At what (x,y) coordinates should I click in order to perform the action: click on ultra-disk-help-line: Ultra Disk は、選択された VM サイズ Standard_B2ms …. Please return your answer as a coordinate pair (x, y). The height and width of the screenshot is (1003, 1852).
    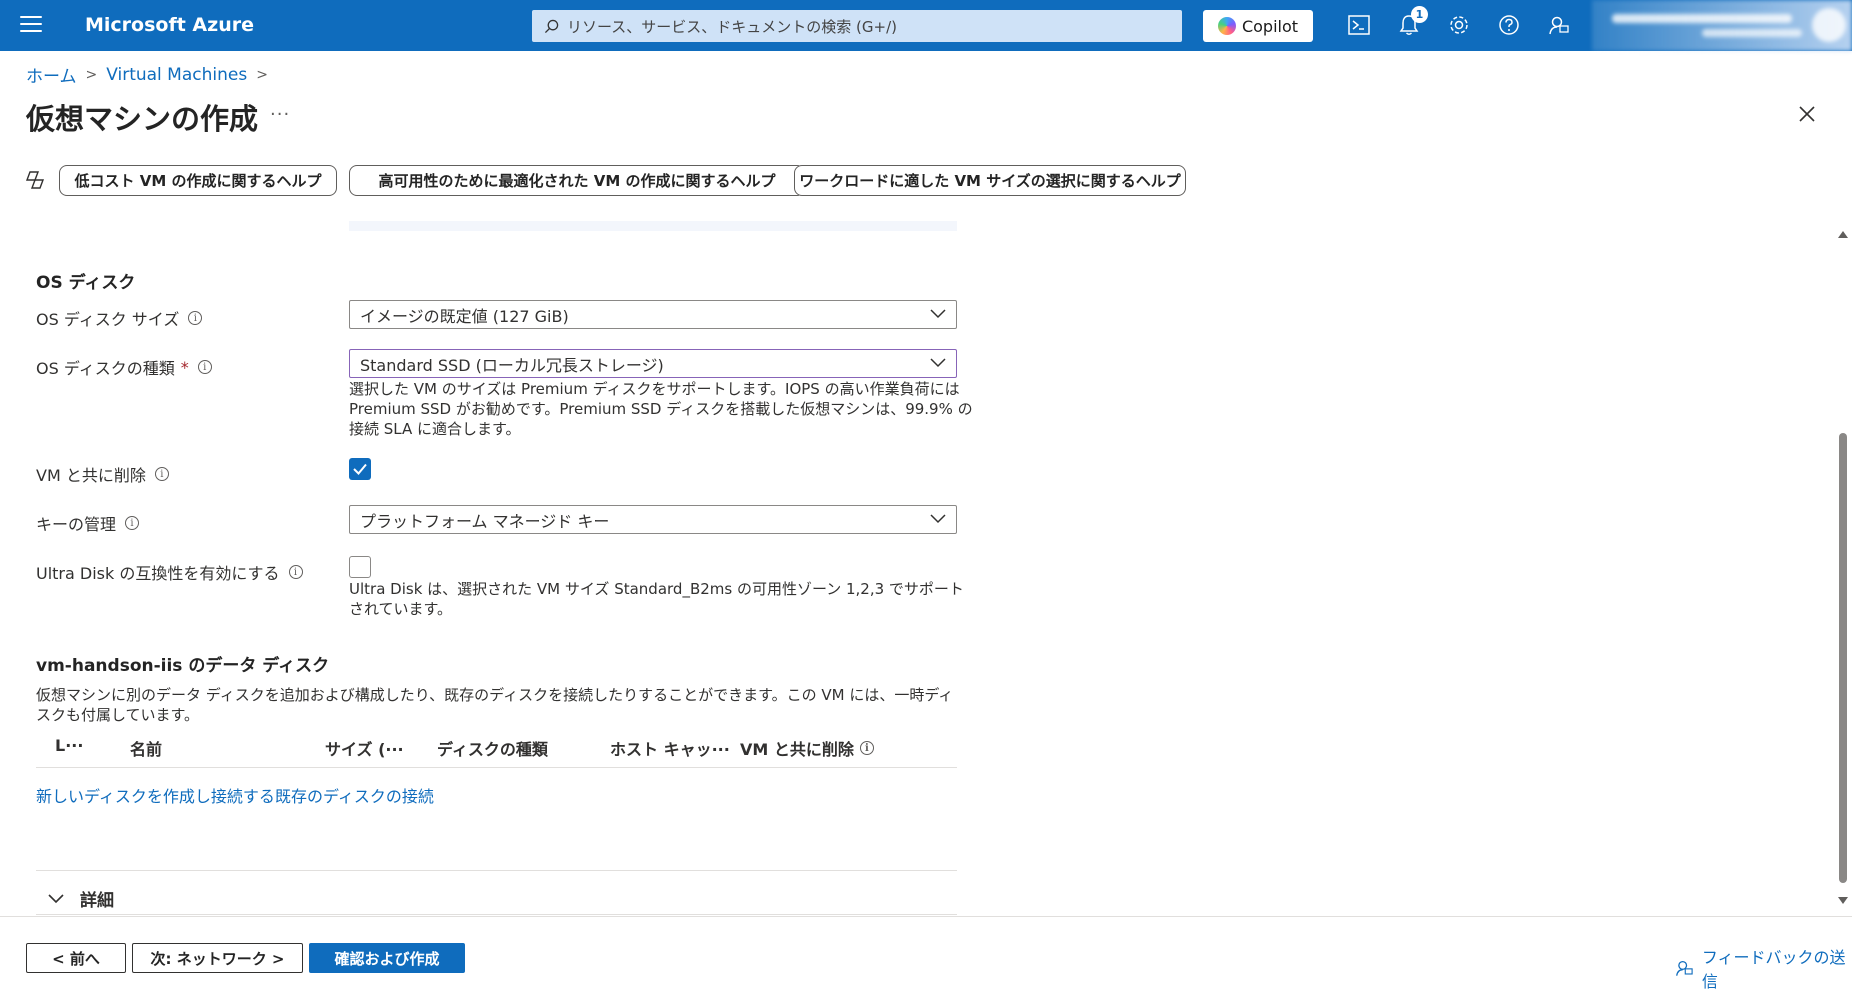
    Looking at the image, I should click on (656, 589).